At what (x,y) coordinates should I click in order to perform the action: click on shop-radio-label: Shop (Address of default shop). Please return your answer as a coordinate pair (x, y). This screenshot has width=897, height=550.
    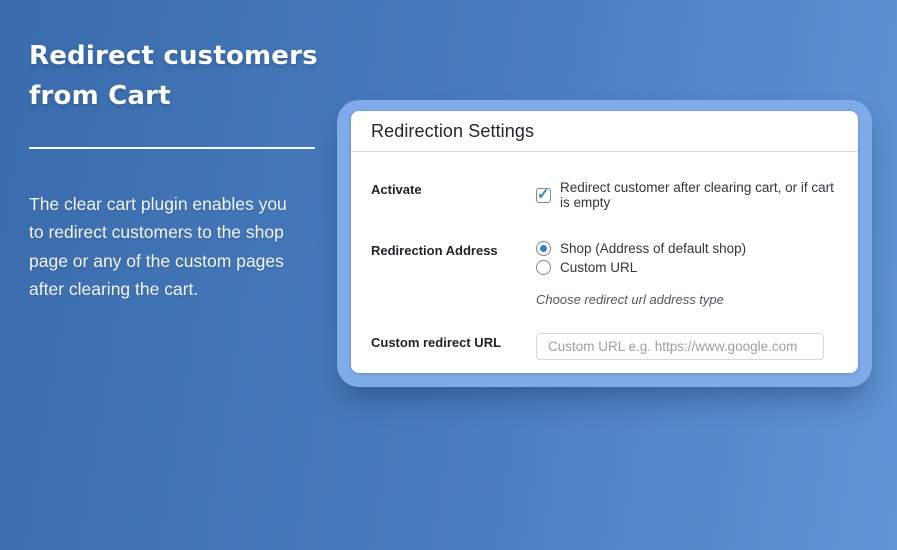
    Looking at the image, I should click on (653, 248).